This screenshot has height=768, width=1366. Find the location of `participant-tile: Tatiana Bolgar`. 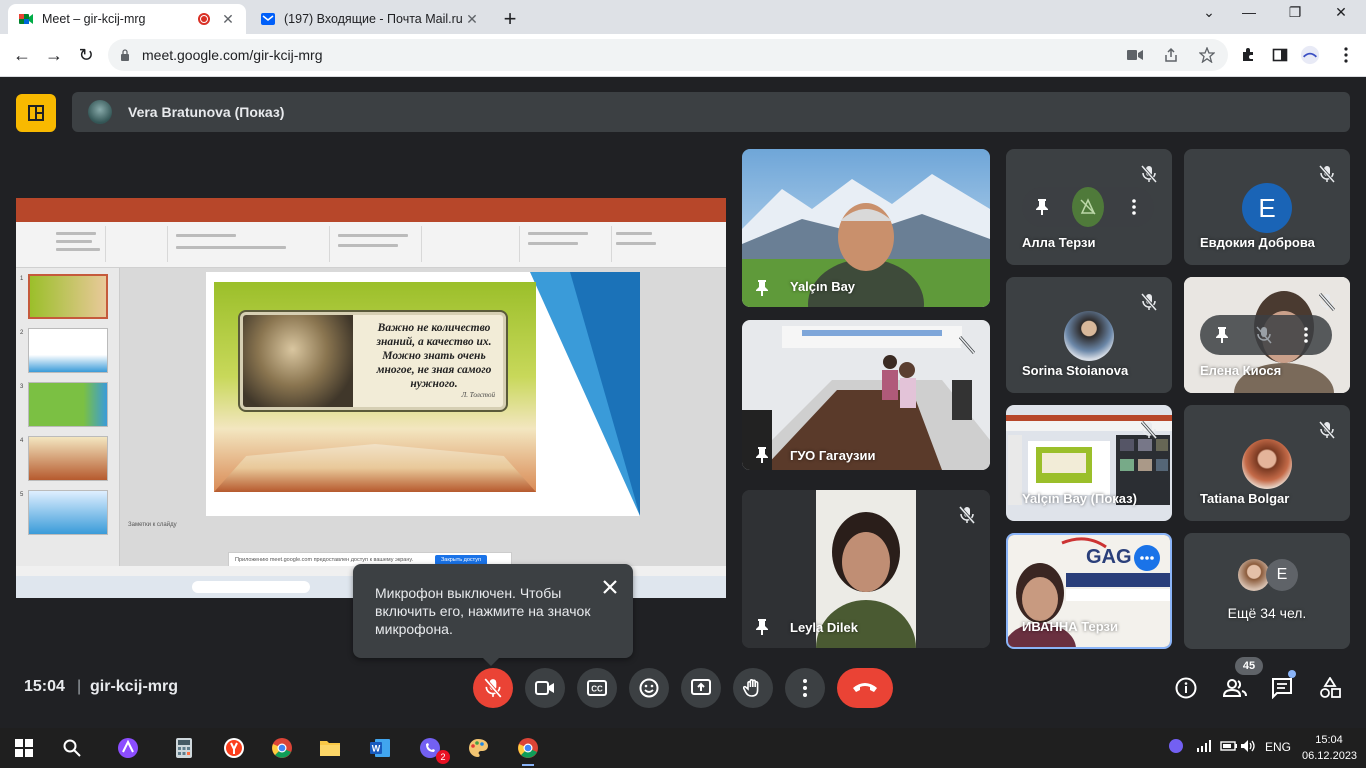

participant-tile: Tatiana Bolgar is located at coordinates (1267, 463).